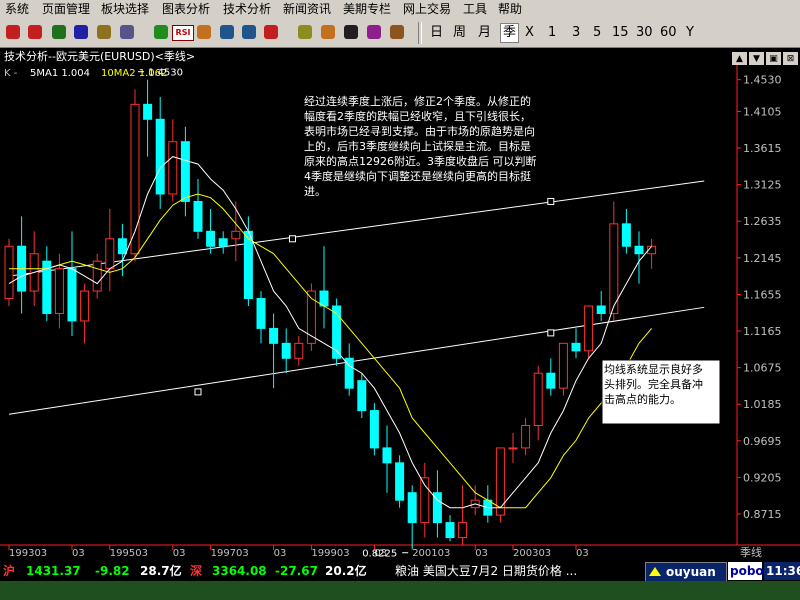  I want to click on scroll-down-icon: ▼, so click(756, 59).